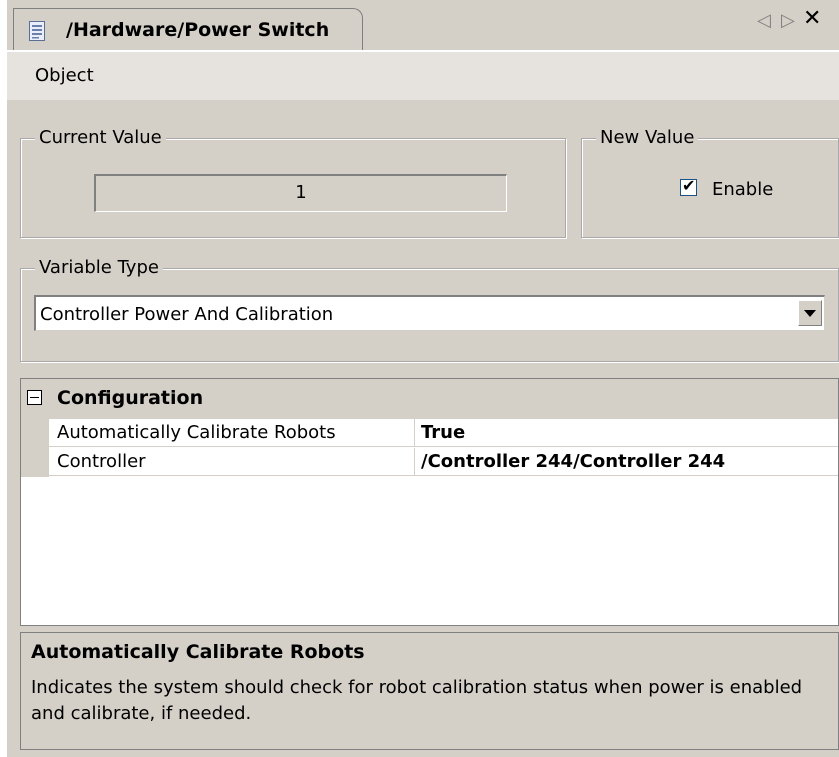 This screenshot has height=757, width=839. I want to click on current-value-field: 1, so click(300, 193).